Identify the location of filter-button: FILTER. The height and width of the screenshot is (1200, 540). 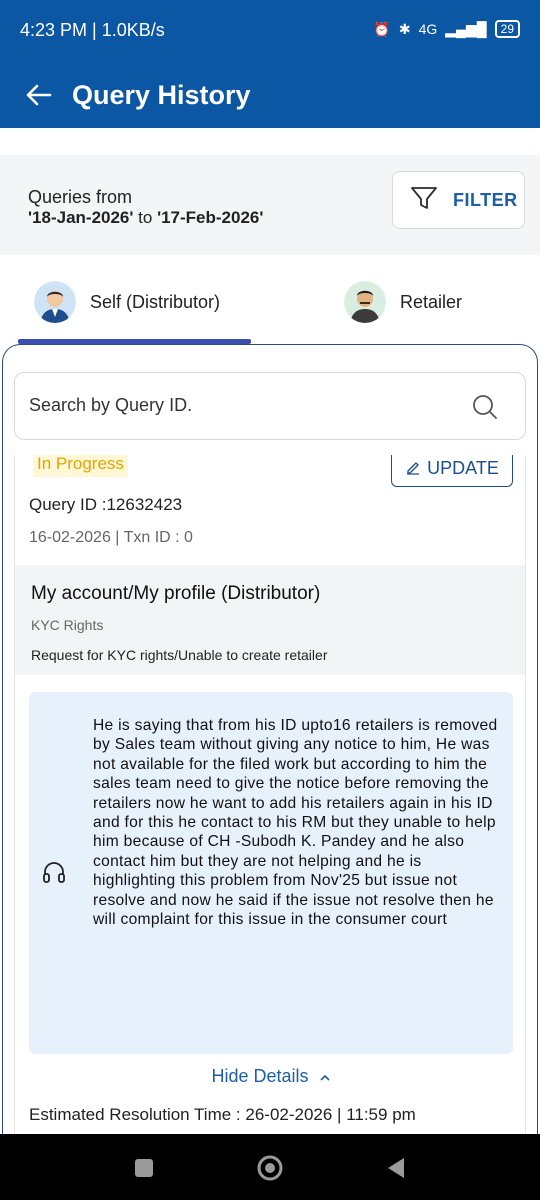
(458, 200).